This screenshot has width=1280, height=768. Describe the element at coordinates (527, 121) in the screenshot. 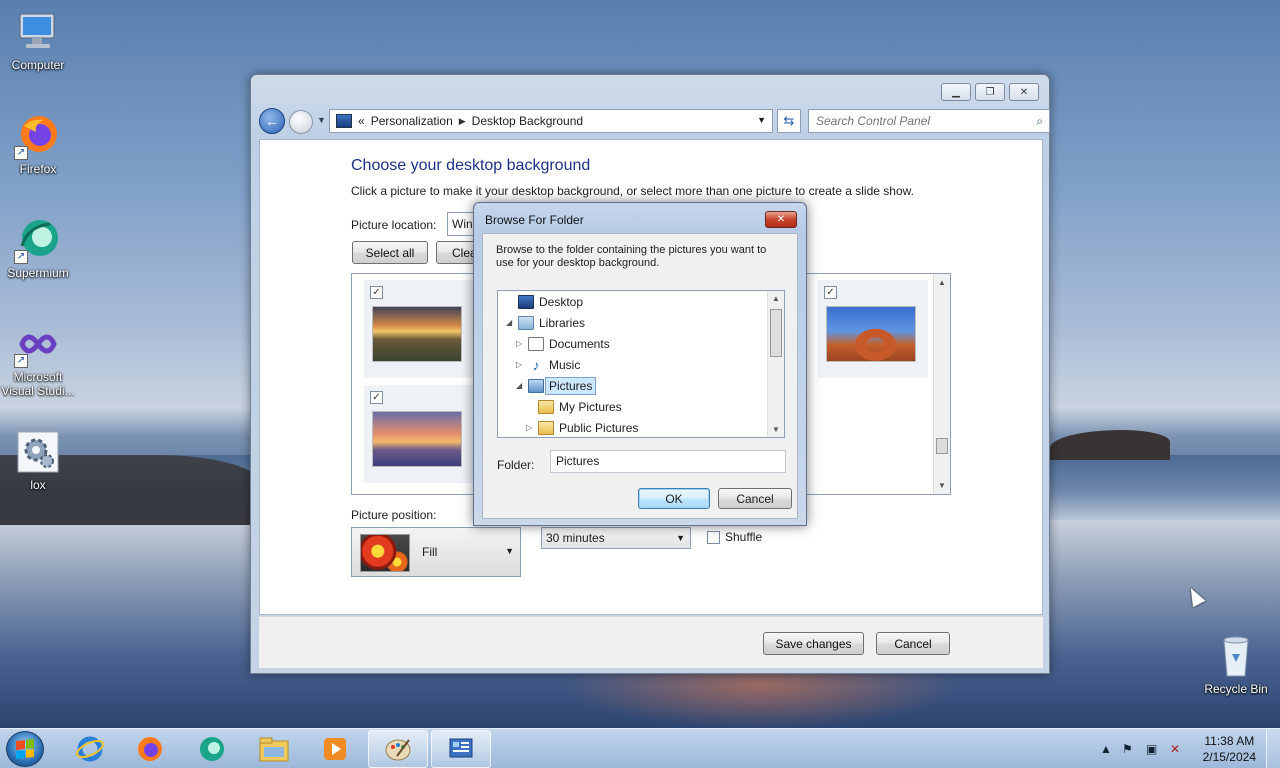

I see `breadcrumb-desktop-background: Desktop Background` at that location.